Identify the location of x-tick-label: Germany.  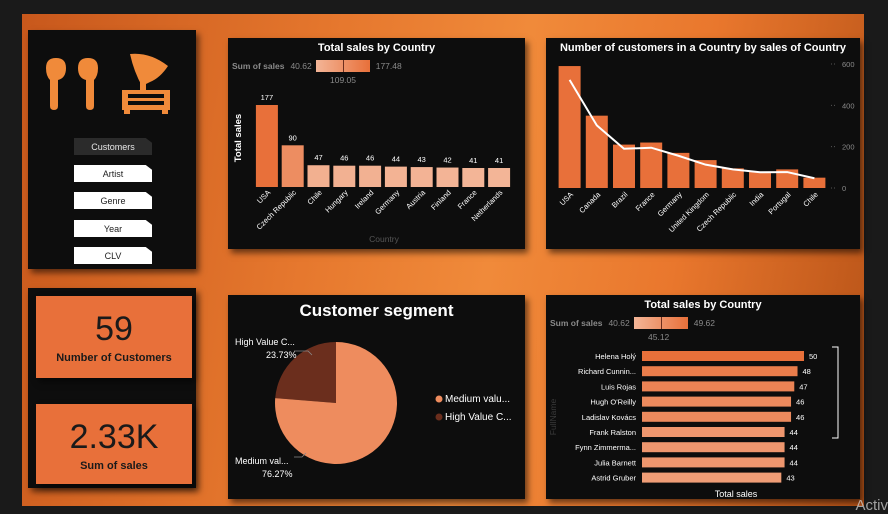
(387, 202).